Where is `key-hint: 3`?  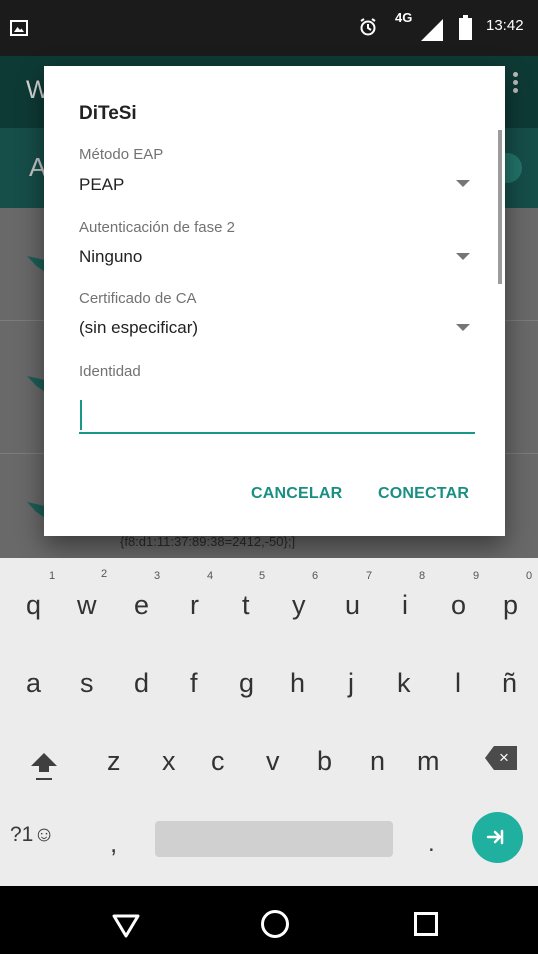 key-hint: 3 is located at coordinates (157, 576).